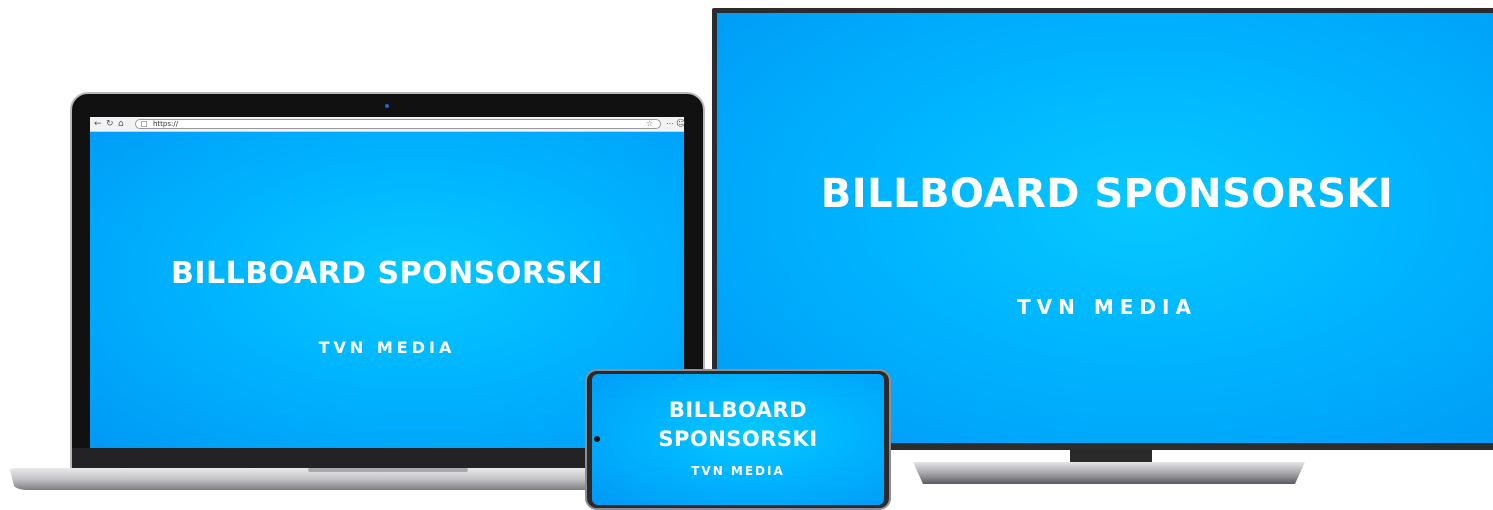 This screenshot has width=1493, height=510. What do you see at coordinates (738, 410) in the screenshot?
I see `phone-title-line1: BILLBOARD` at bounding box center [738, 410].